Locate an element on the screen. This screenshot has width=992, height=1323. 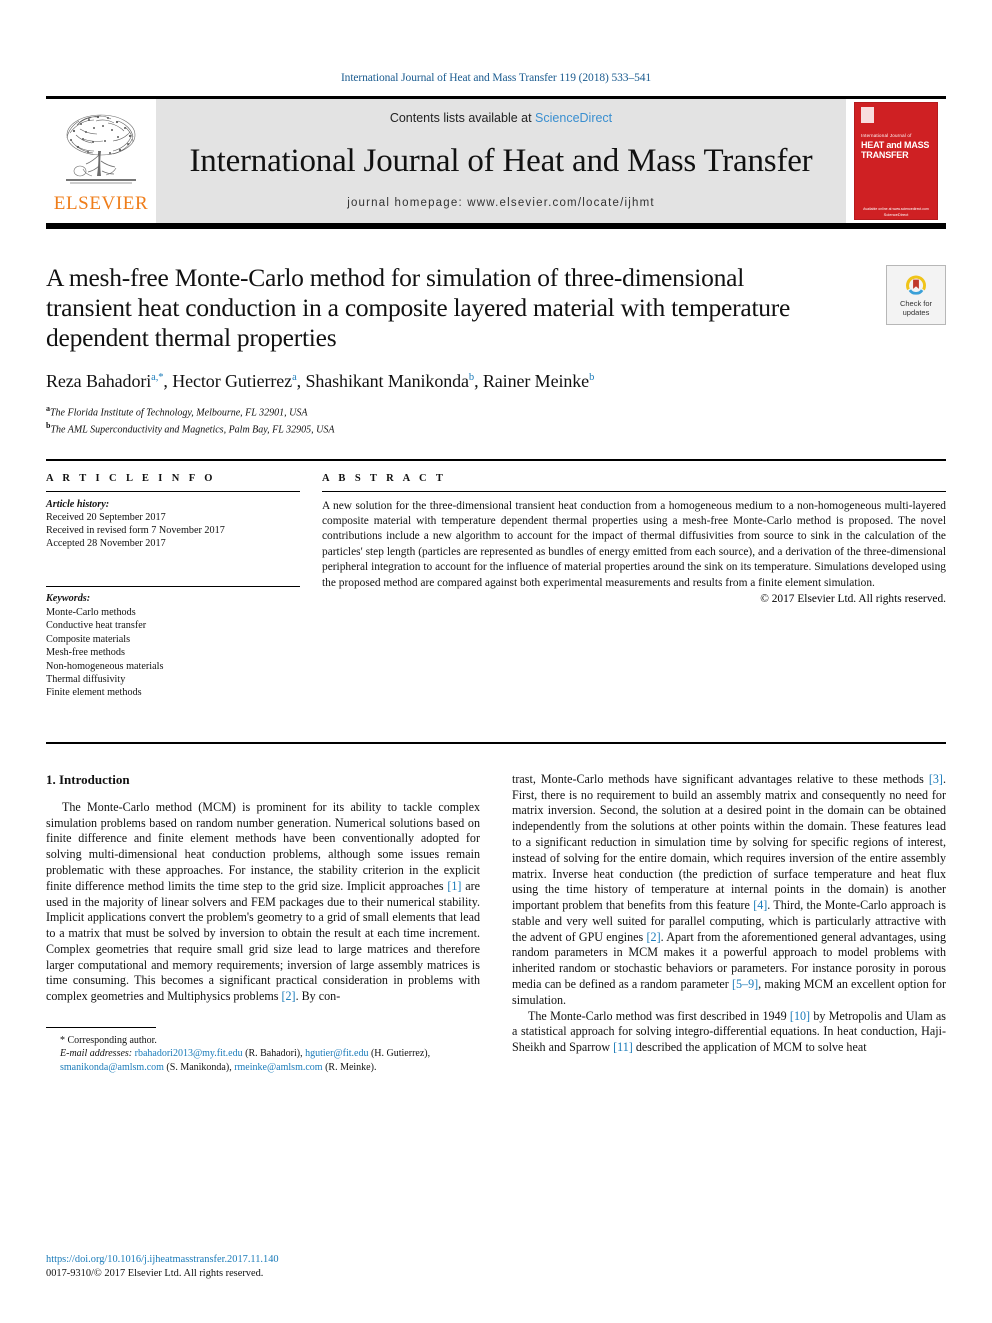
keywords-label: Keywords: is located at coordinates (68, 599).